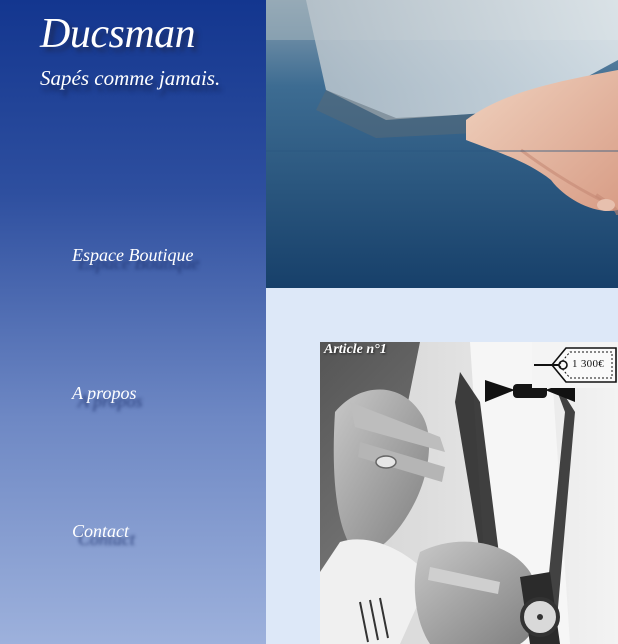 The height and width of the screenshot is (644, 618). I want to click on price-tag: 1 300€, so click(575, 365).